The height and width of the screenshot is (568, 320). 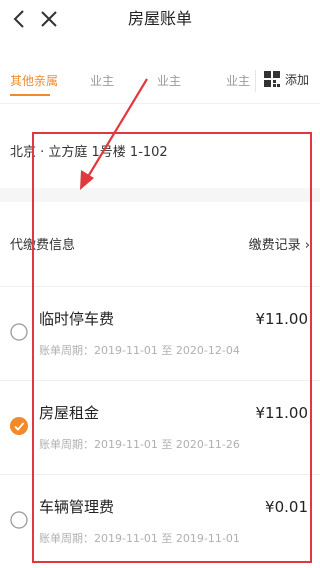 What do you see at coordinates (169, 81) in the screenshot?
I see `tab-owner-2: 业主` at bounding box center [169, 81].